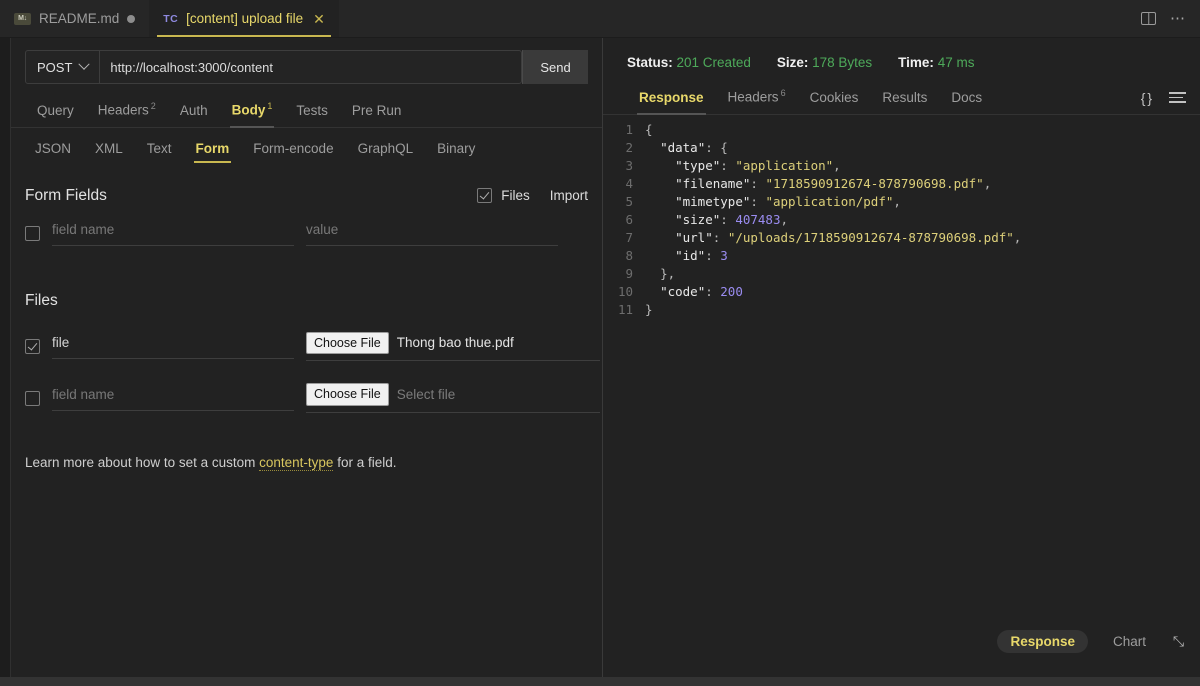 This screenshot has width=1200, height=686. Describe the element at coordinates (1129, 641) in the screenshot. I see `view-toggle-chart: Chart` at that location.